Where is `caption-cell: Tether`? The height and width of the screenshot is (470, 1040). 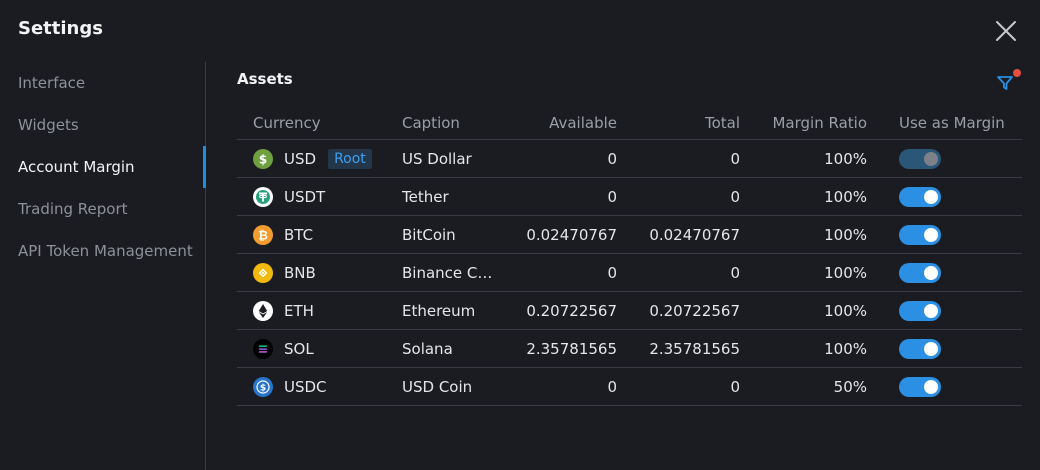 caption-cell: Tether is located at coordinates (425, 196).